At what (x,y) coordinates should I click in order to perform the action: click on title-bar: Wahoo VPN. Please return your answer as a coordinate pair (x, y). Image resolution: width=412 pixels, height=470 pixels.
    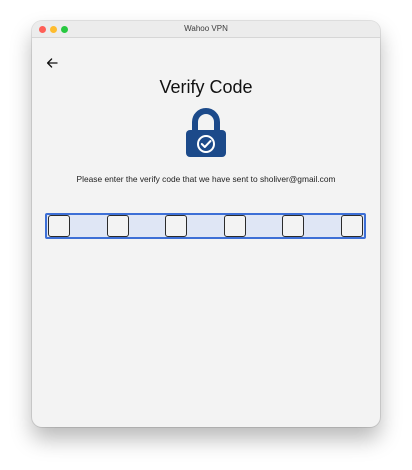
    Looking at the image, I should click on (206, 29).